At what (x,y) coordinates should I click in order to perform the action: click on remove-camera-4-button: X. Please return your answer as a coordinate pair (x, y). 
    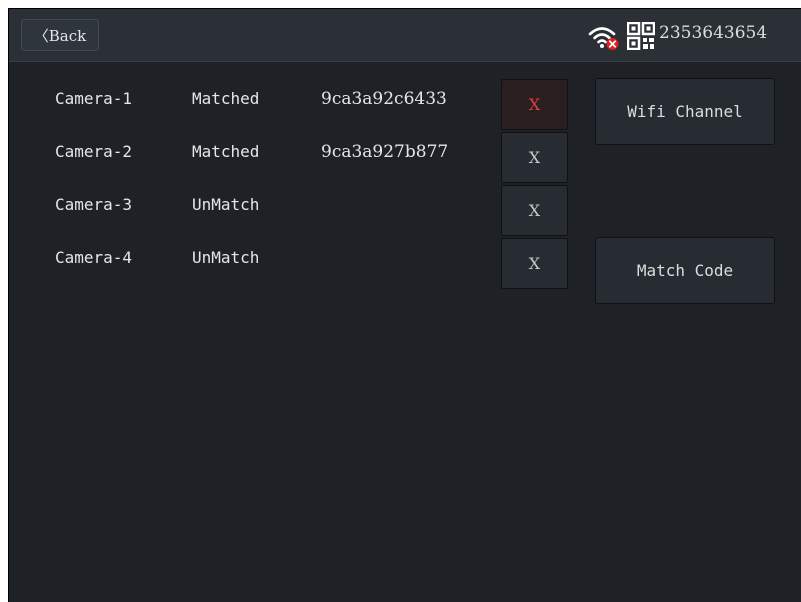
    Looking at the image, I should click on (534, 263).